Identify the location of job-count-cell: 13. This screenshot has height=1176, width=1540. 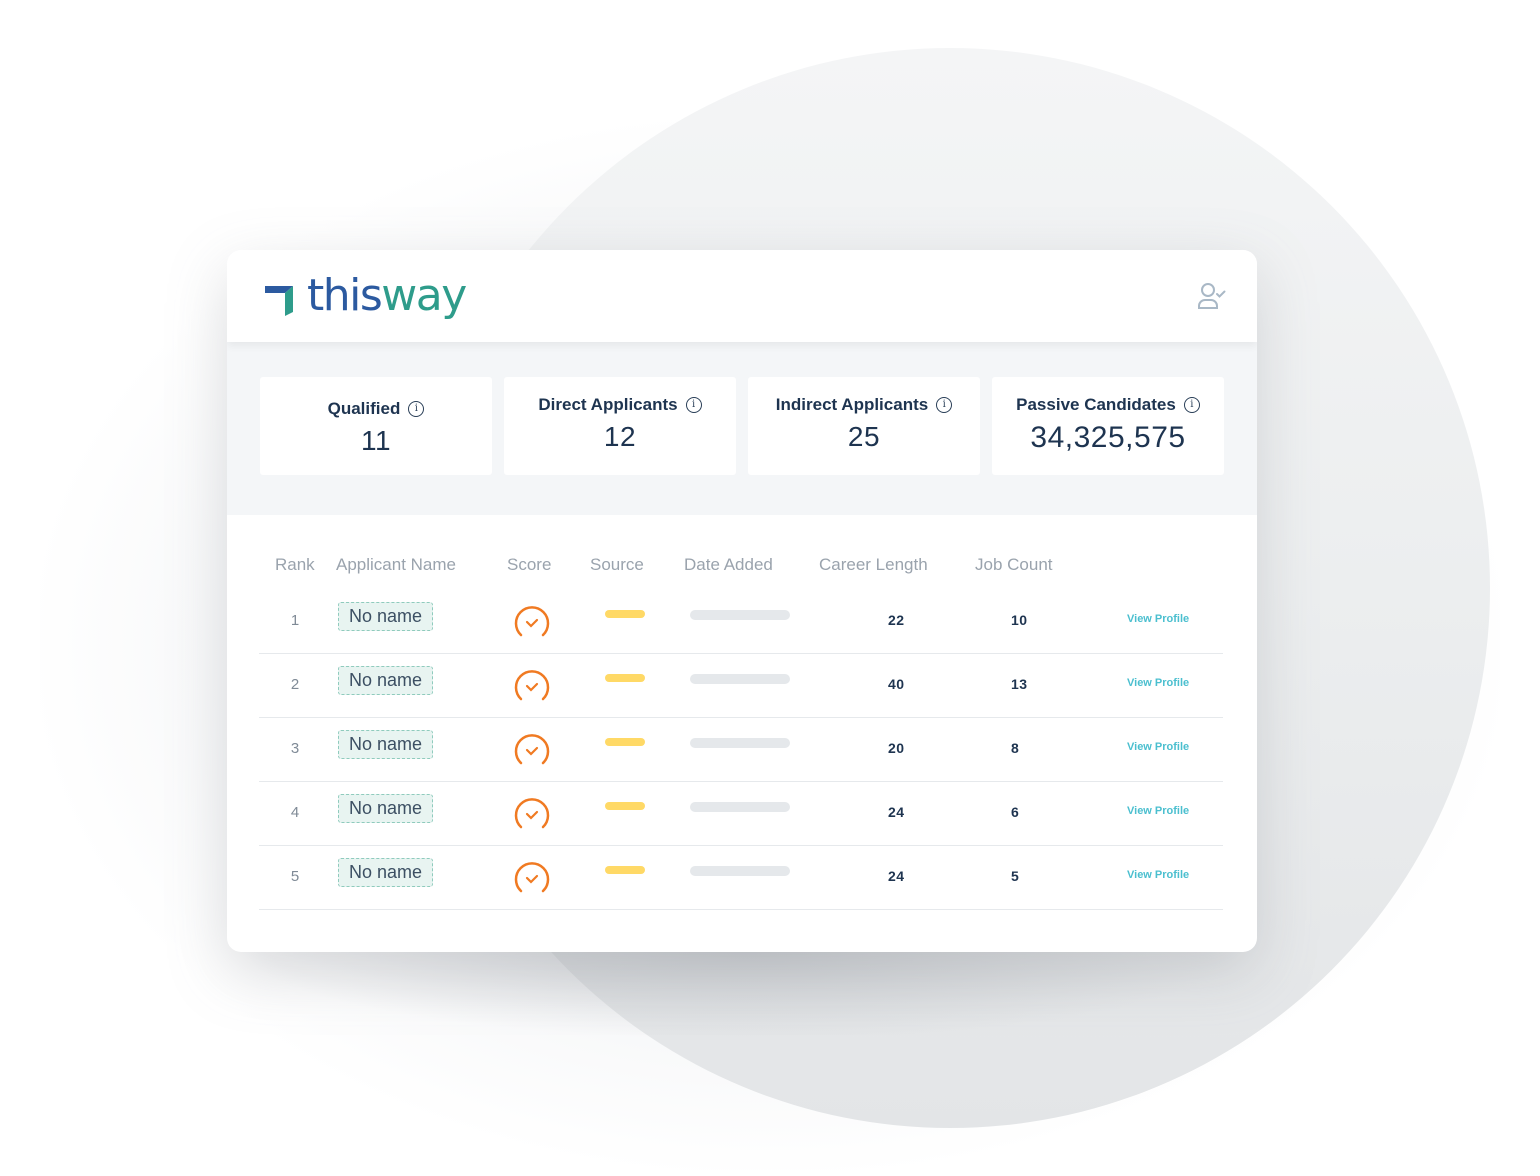
(1019, 684).